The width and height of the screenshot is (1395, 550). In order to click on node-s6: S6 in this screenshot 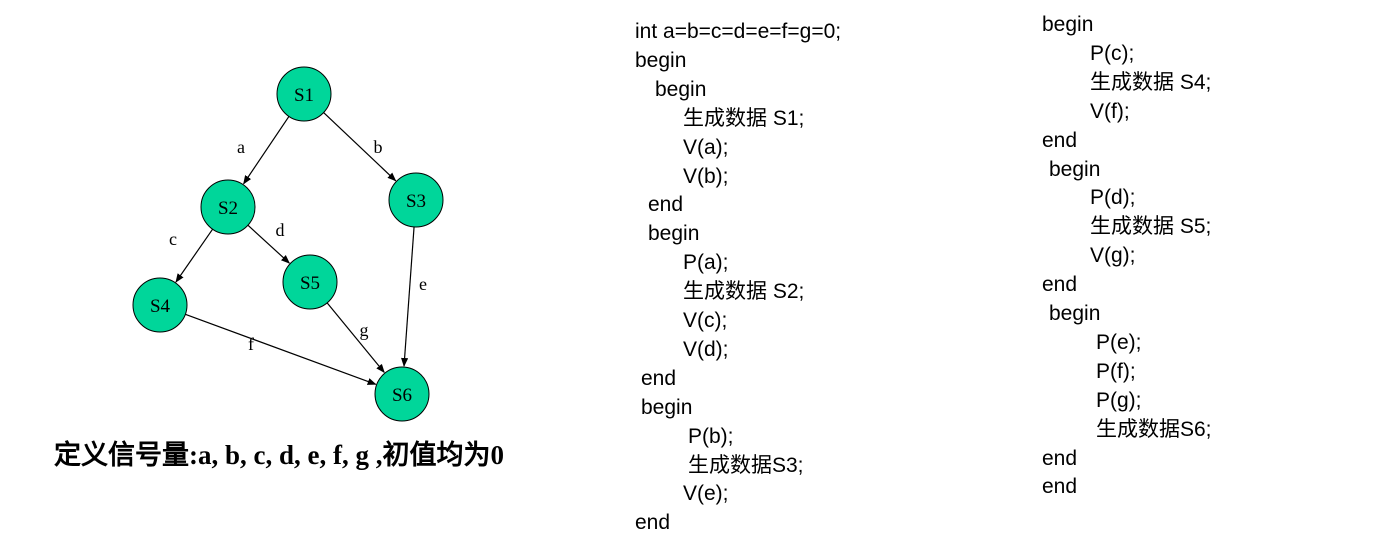, I will do `click(402, 394)`.